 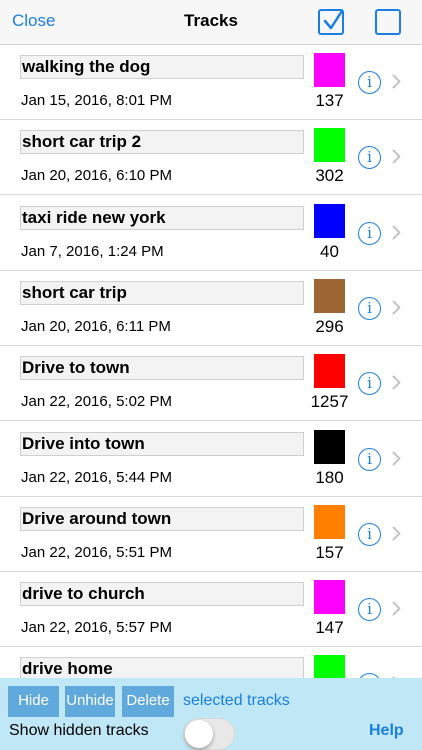 What do you see at coordinates (96, 176) in the screenshot?
I see `track-date: Jan 20, 2016, 6:10 PM` at bounding box center [96, 176].